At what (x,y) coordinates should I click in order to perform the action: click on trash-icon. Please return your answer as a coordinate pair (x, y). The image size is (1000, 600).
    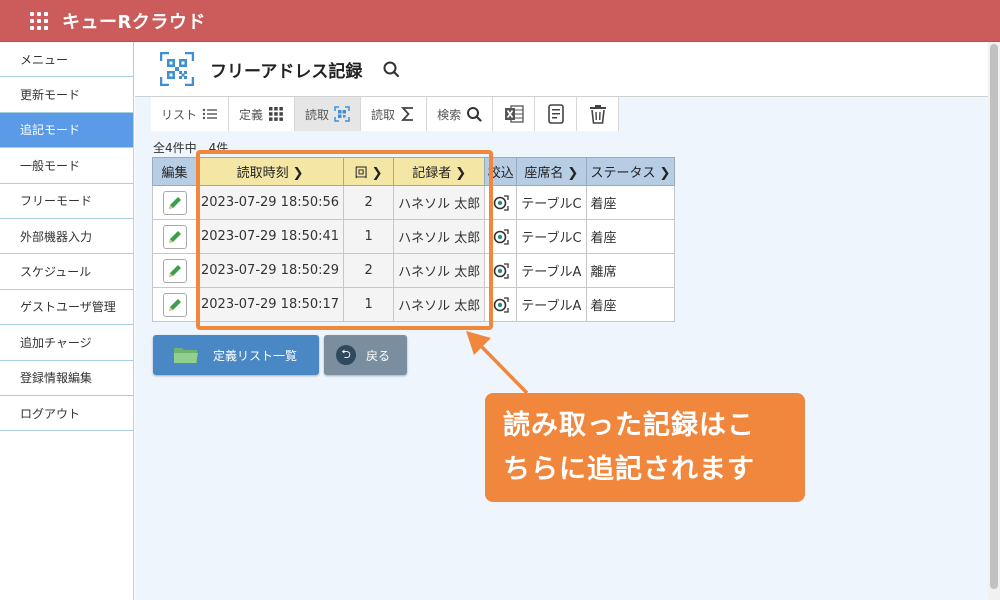
    Looking at the image, I should click on (597, 114).